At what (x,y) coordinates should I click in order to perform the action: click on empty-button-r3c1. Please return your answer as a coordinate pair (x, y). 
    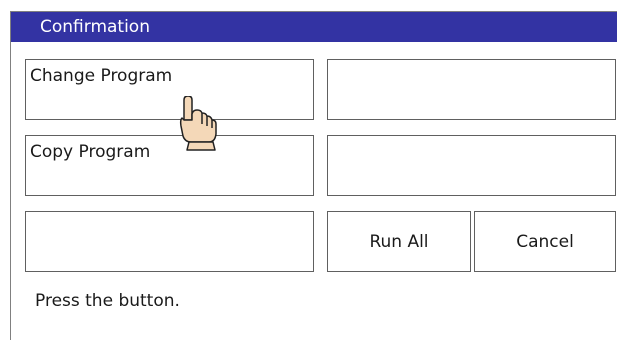
    Looking at the image, I should click on (169, 241).